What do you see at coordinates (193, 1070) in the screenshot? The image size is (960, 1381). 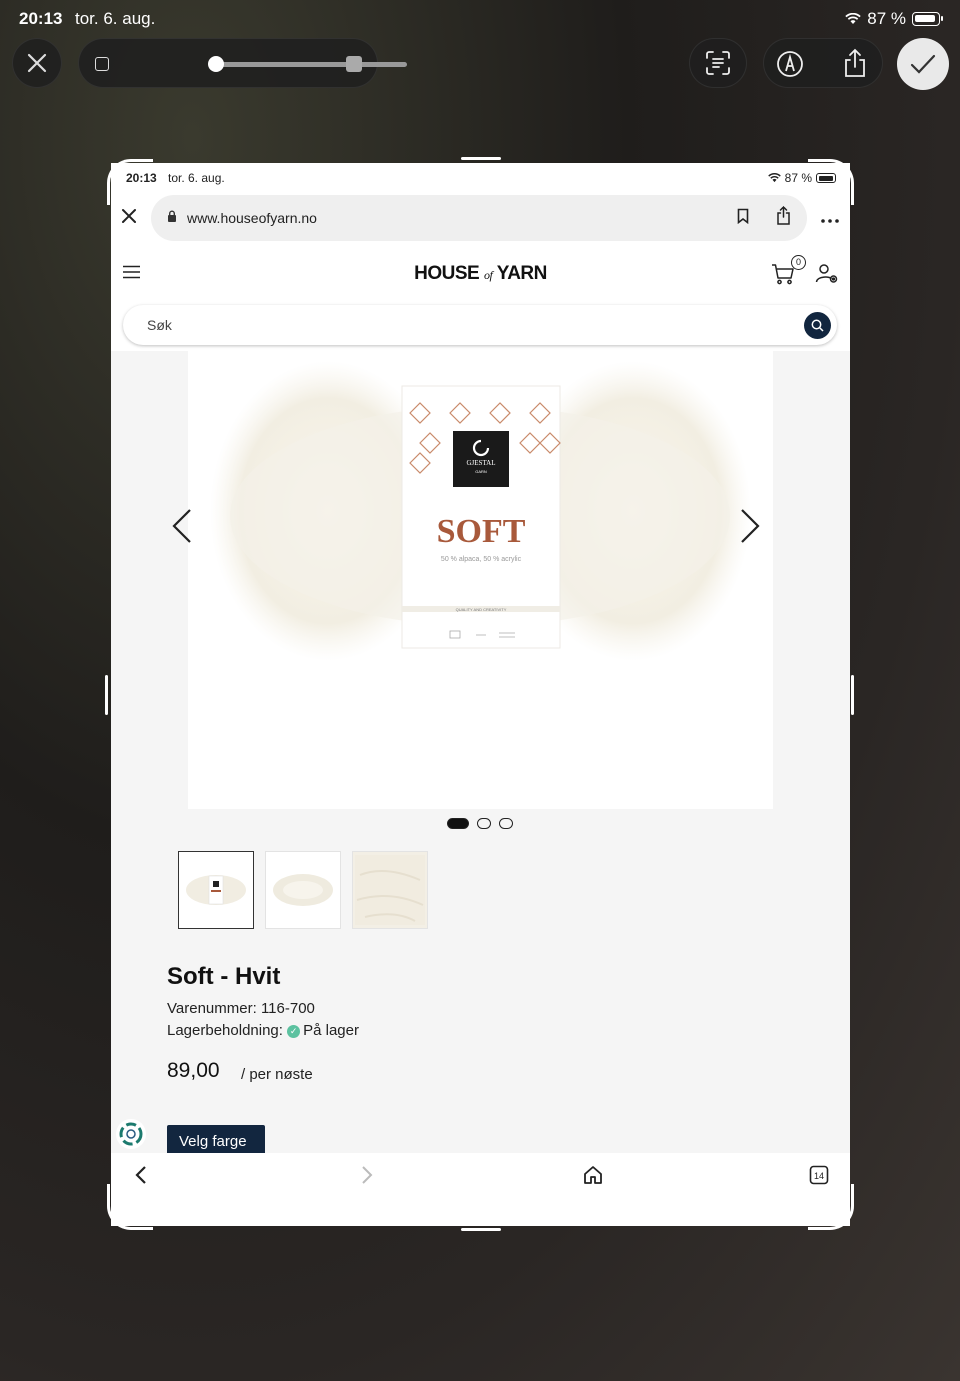 I see `product-price: 89,00` at bounding box center [193, 1070].